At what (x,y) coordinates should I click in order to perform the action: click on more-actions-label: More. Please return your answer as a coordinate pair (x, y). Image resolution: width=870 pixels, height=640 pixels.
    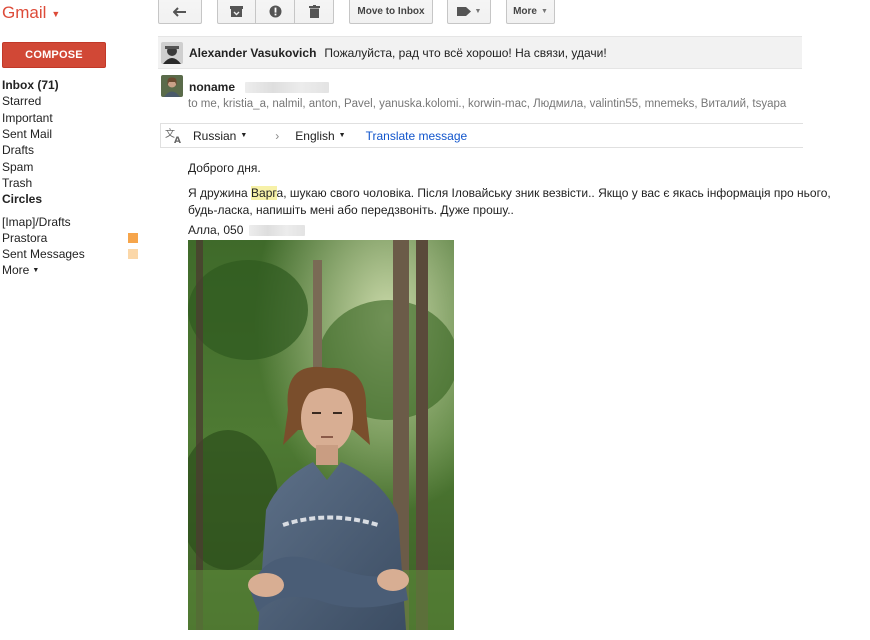
    Looking at the image, I should click on (525, 11).